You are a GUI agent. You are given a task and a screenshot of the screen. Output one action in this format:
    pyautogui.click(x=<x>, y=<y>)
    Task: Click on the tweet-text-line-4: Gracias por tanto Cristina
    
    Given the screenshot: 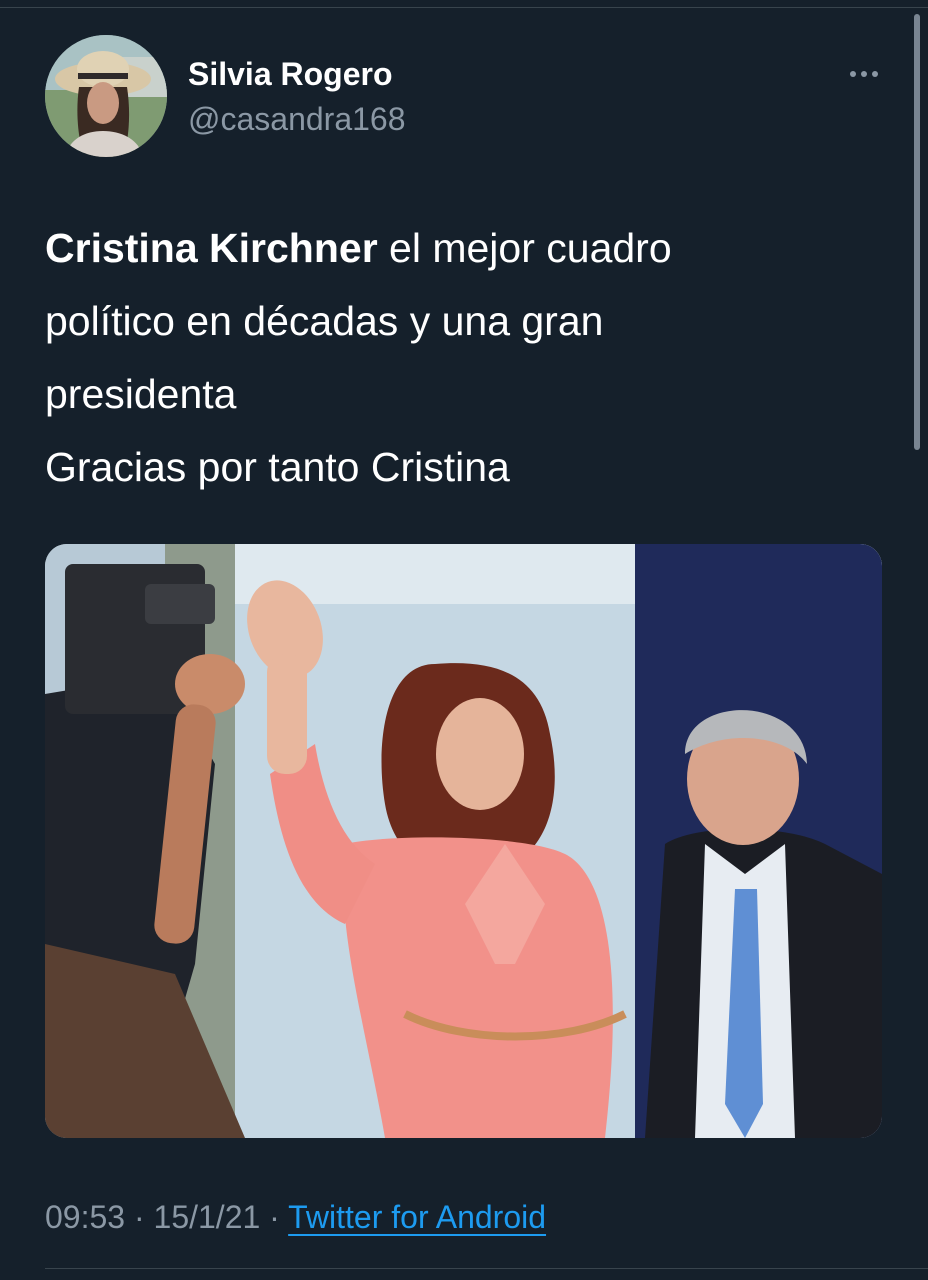 What is the action you would take?
    pyautogui.click(x=277, y=467)
    